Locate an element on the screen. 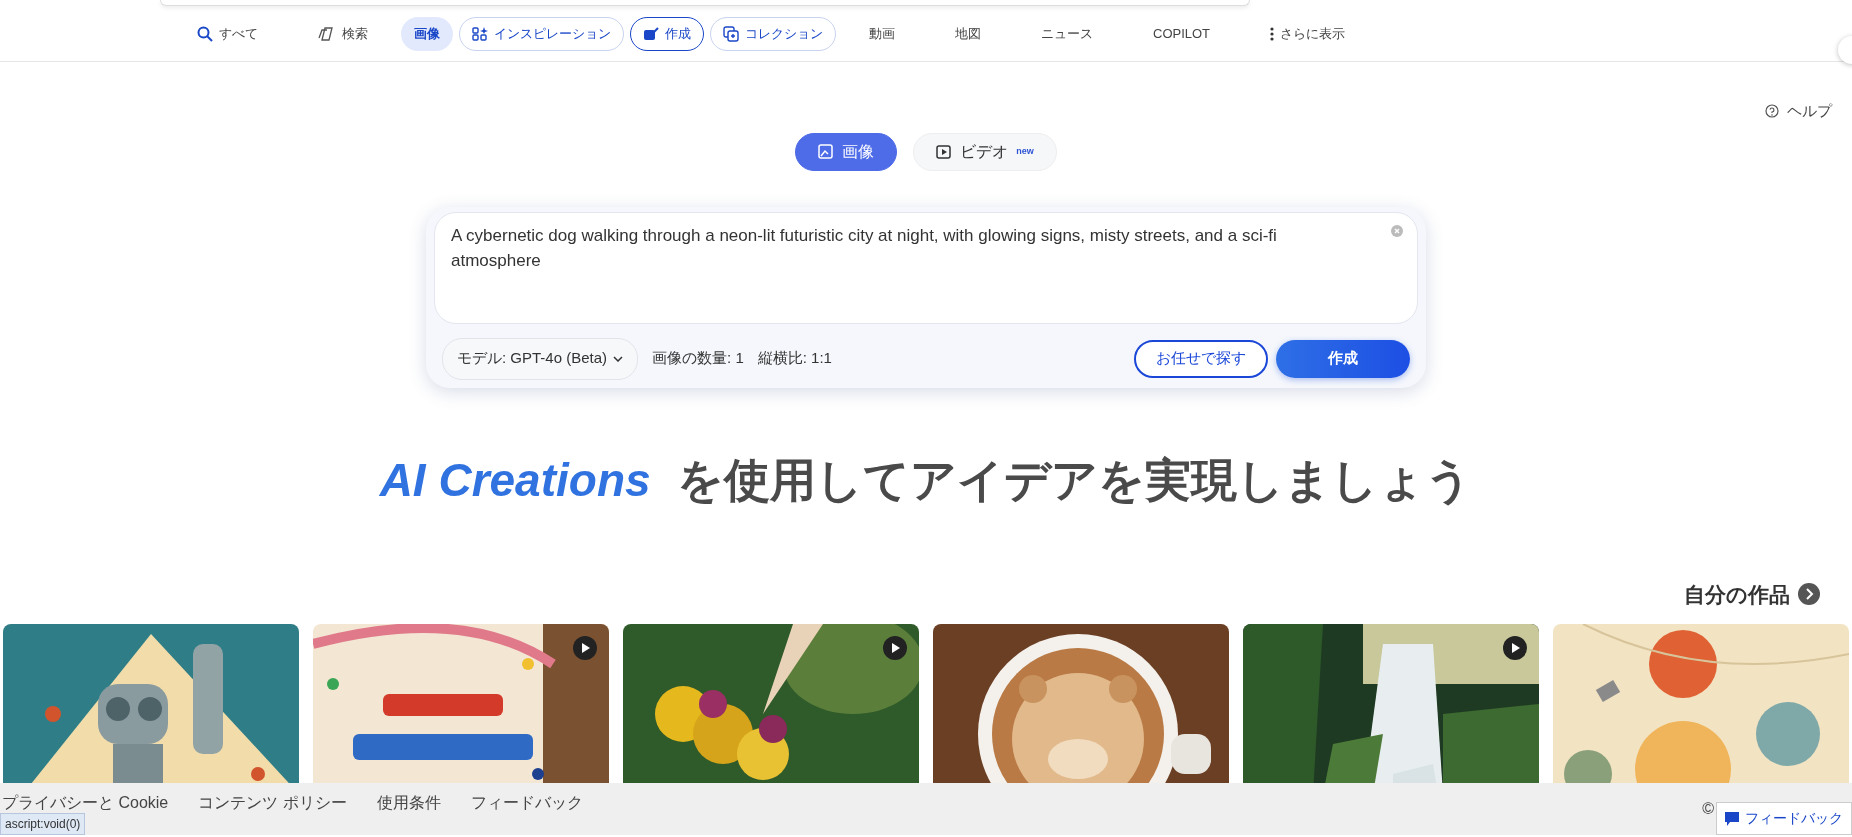 This screenshot has width=1852, height=837. feedback-button: フィードバック is located at coordinates (1784, 818).